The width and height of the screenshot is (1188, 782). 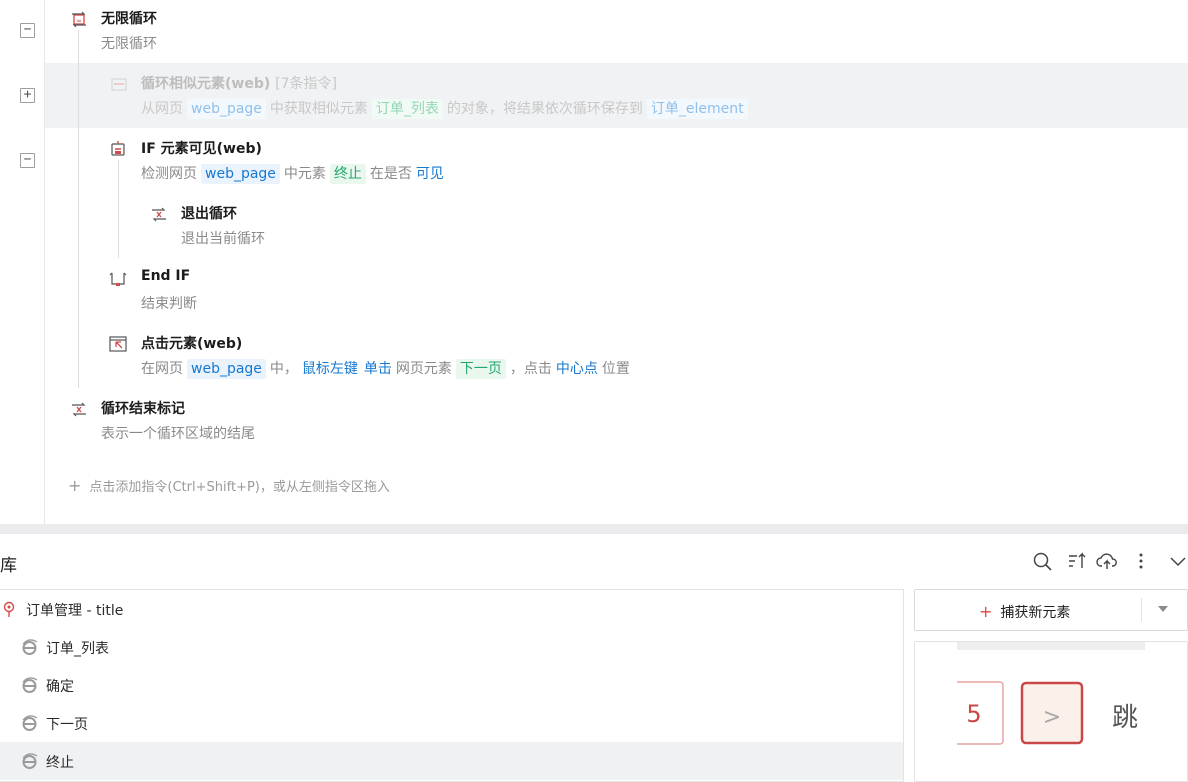 What do you see at coordinates (209, 214) in the screenshot?
I see `command-title: 退出循环` at bounding box center [209, 214].